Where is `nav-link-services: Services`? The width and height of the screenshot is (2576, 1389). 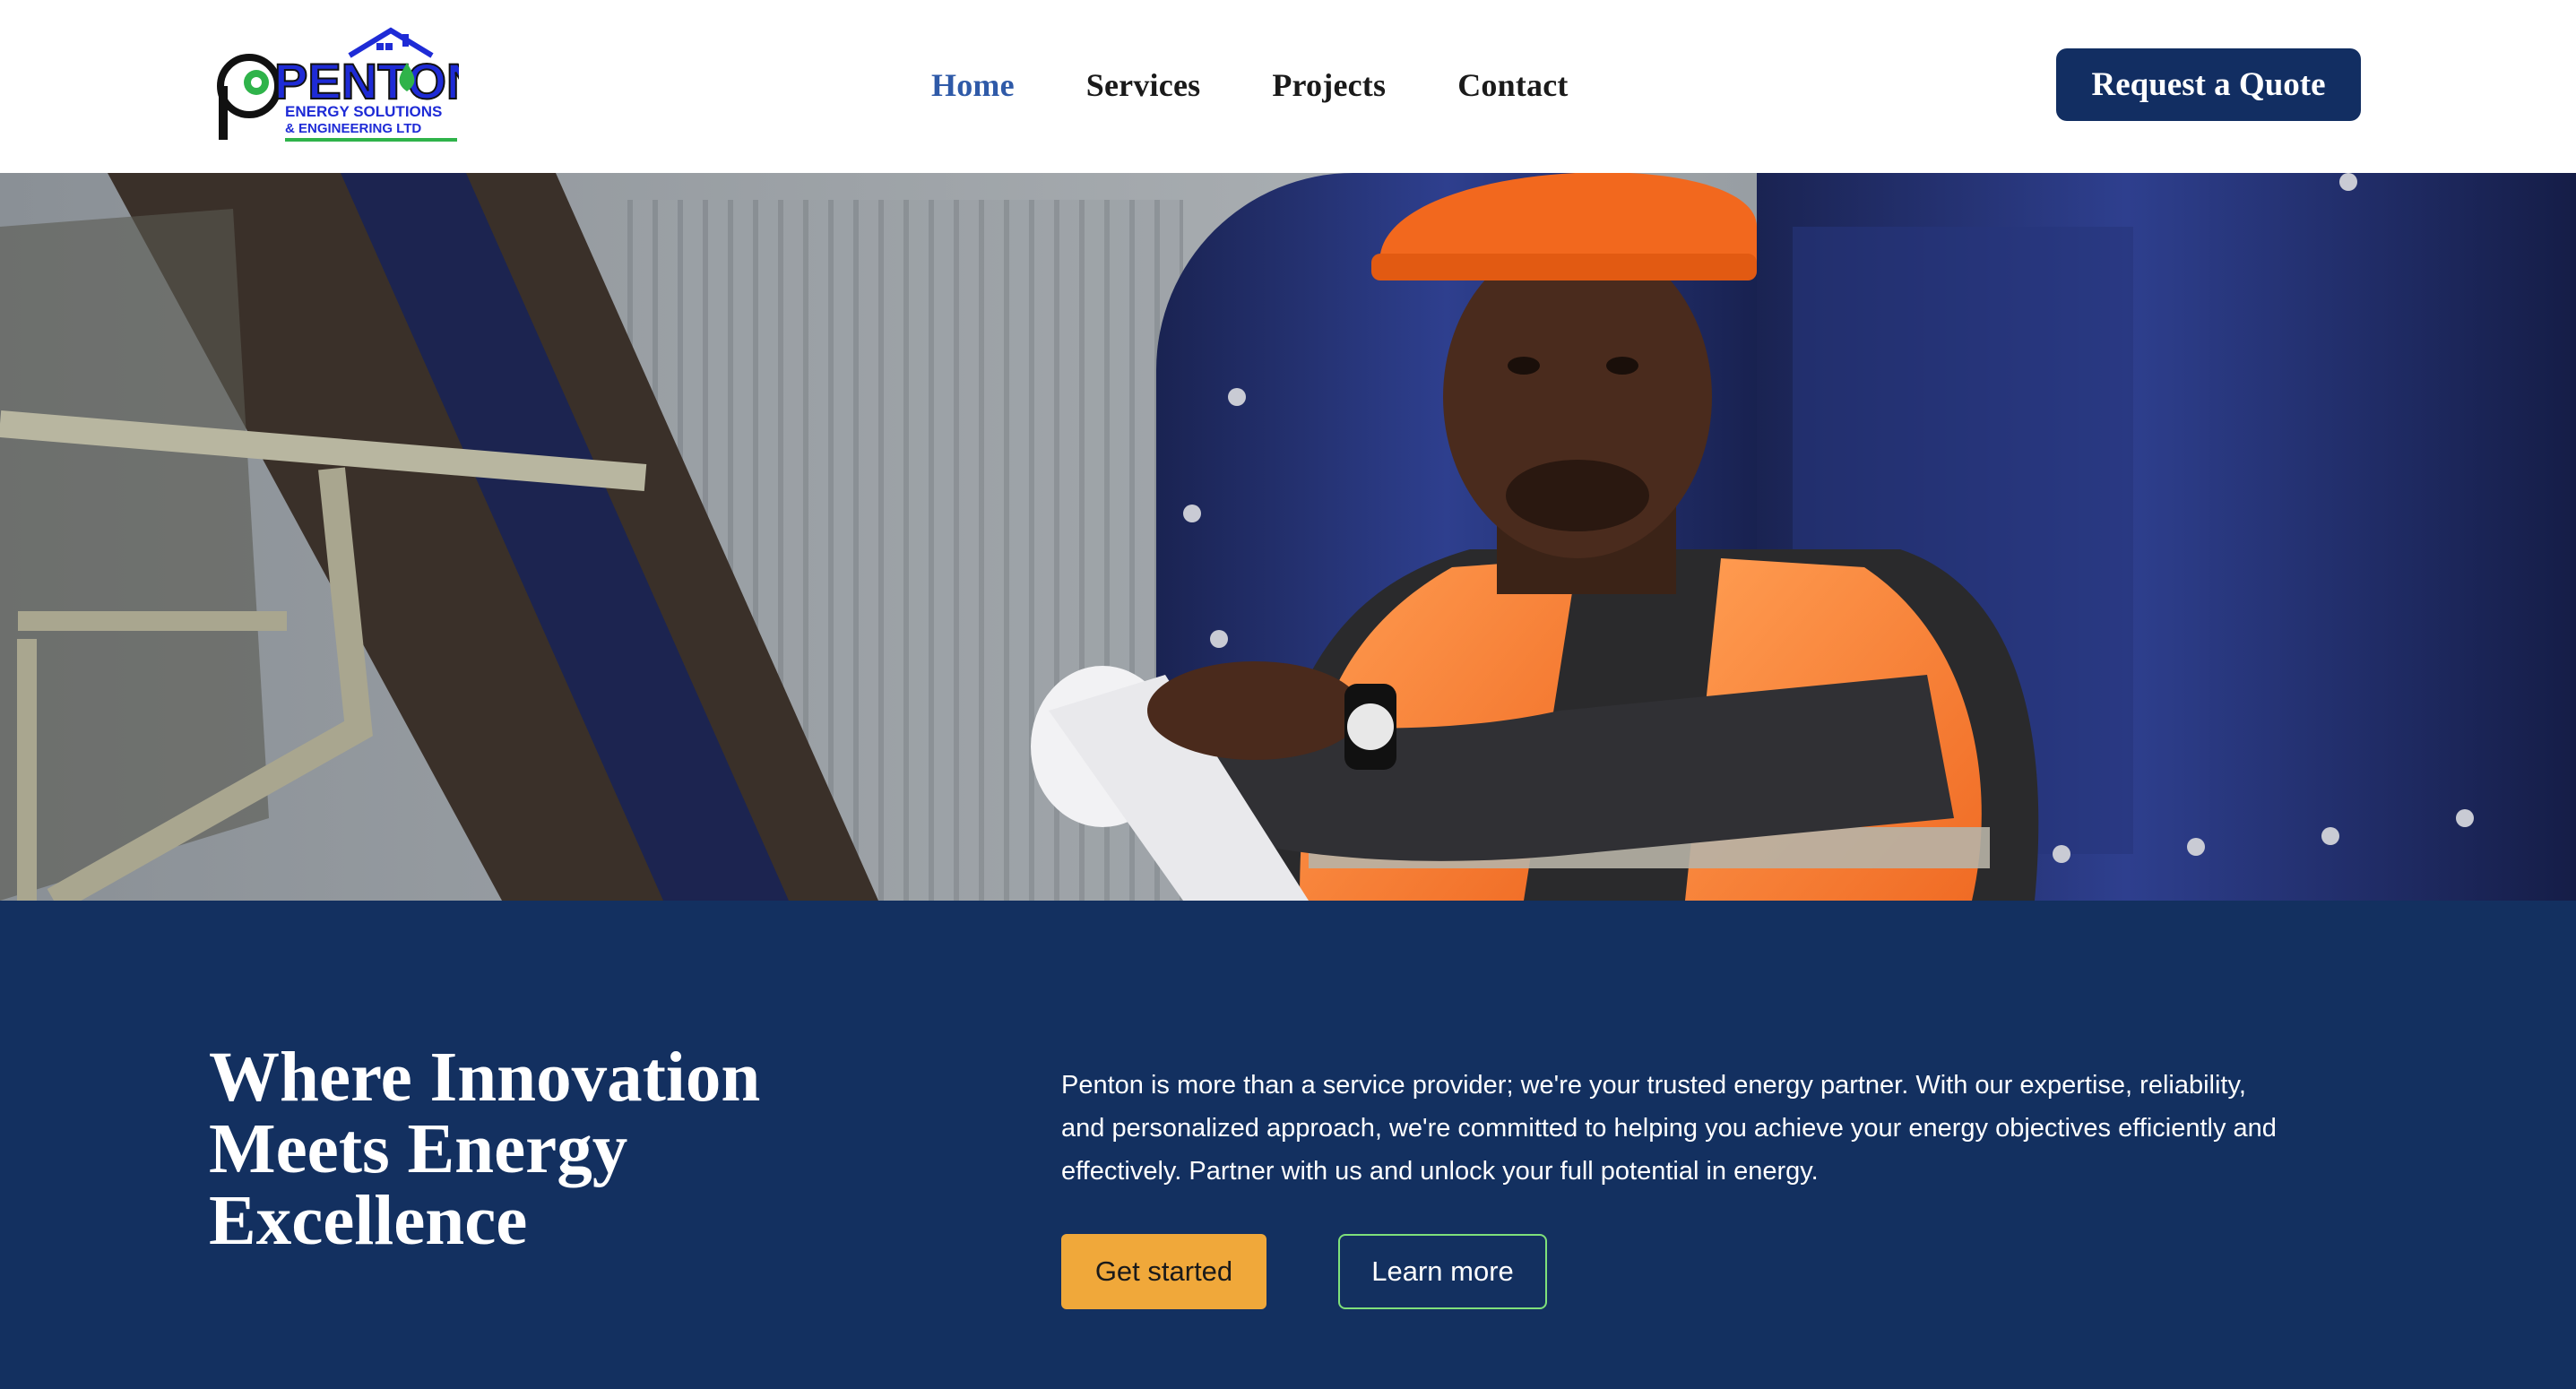 nav-link-services: Services is located at coordinates (1143, 85).